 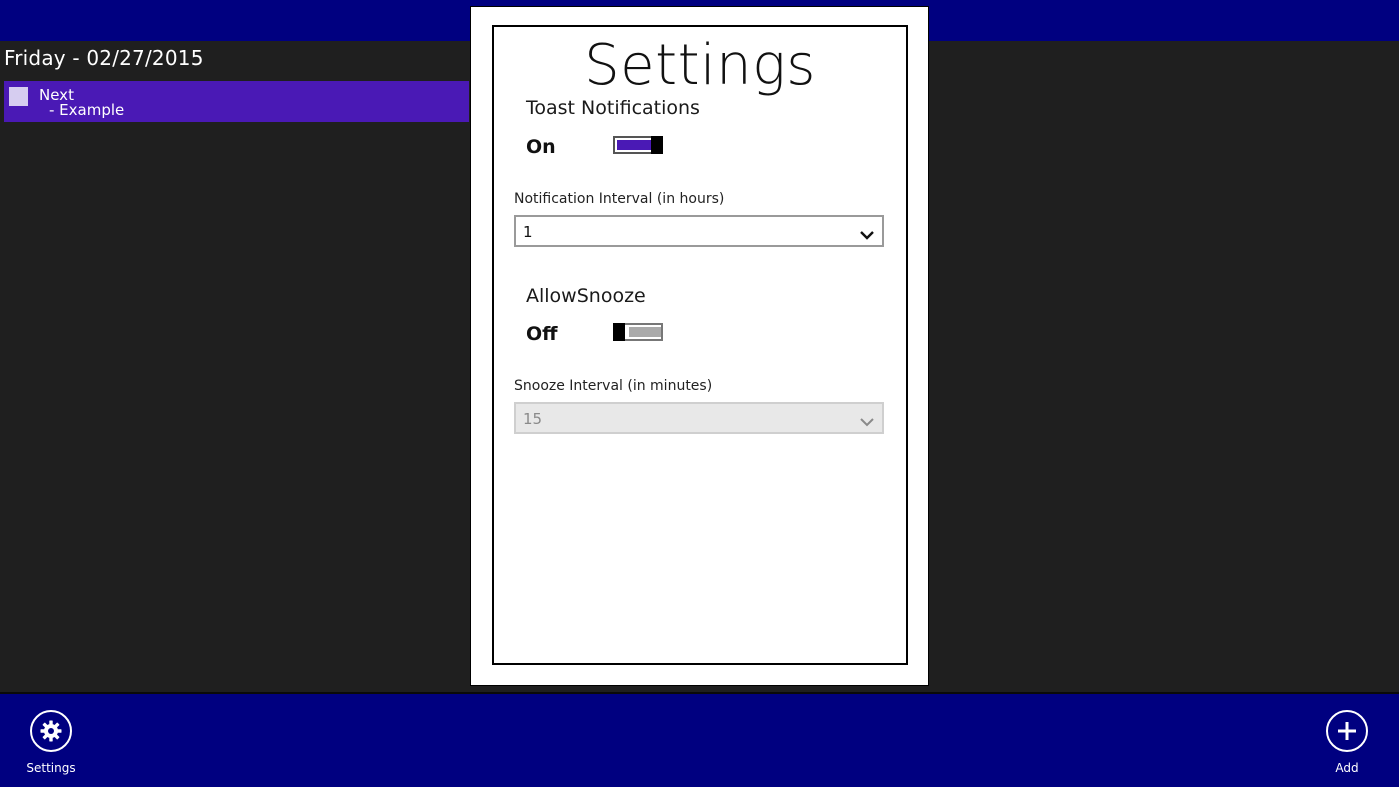 I want to click on task-list-item: Next - Example, so click(x=236, y=101).